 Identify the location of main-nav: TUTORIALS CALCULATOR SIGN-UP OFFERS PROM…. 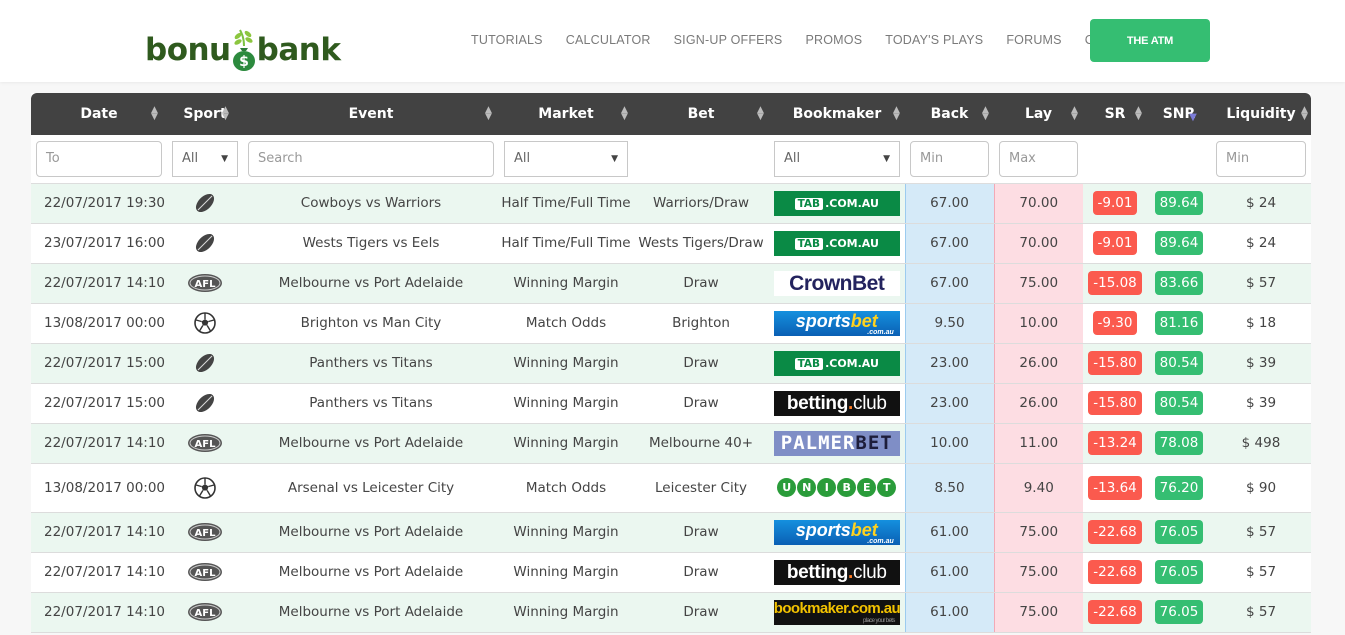
(806, 40).